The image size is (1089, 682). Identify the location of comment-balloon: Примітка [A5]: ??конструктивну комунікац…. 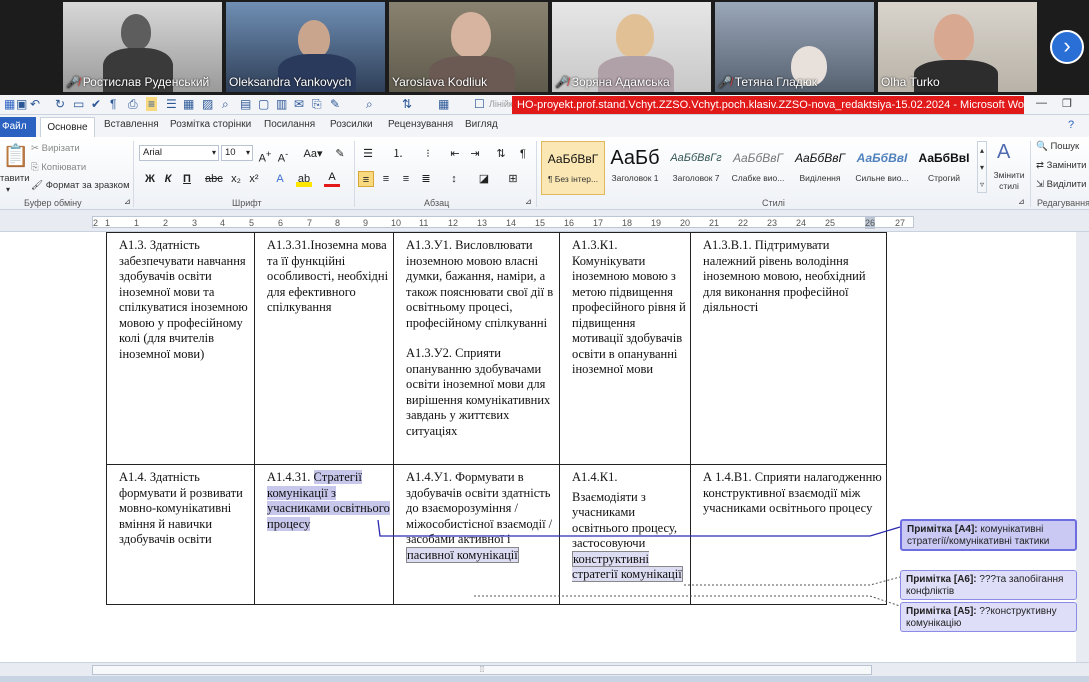
(988, 617).